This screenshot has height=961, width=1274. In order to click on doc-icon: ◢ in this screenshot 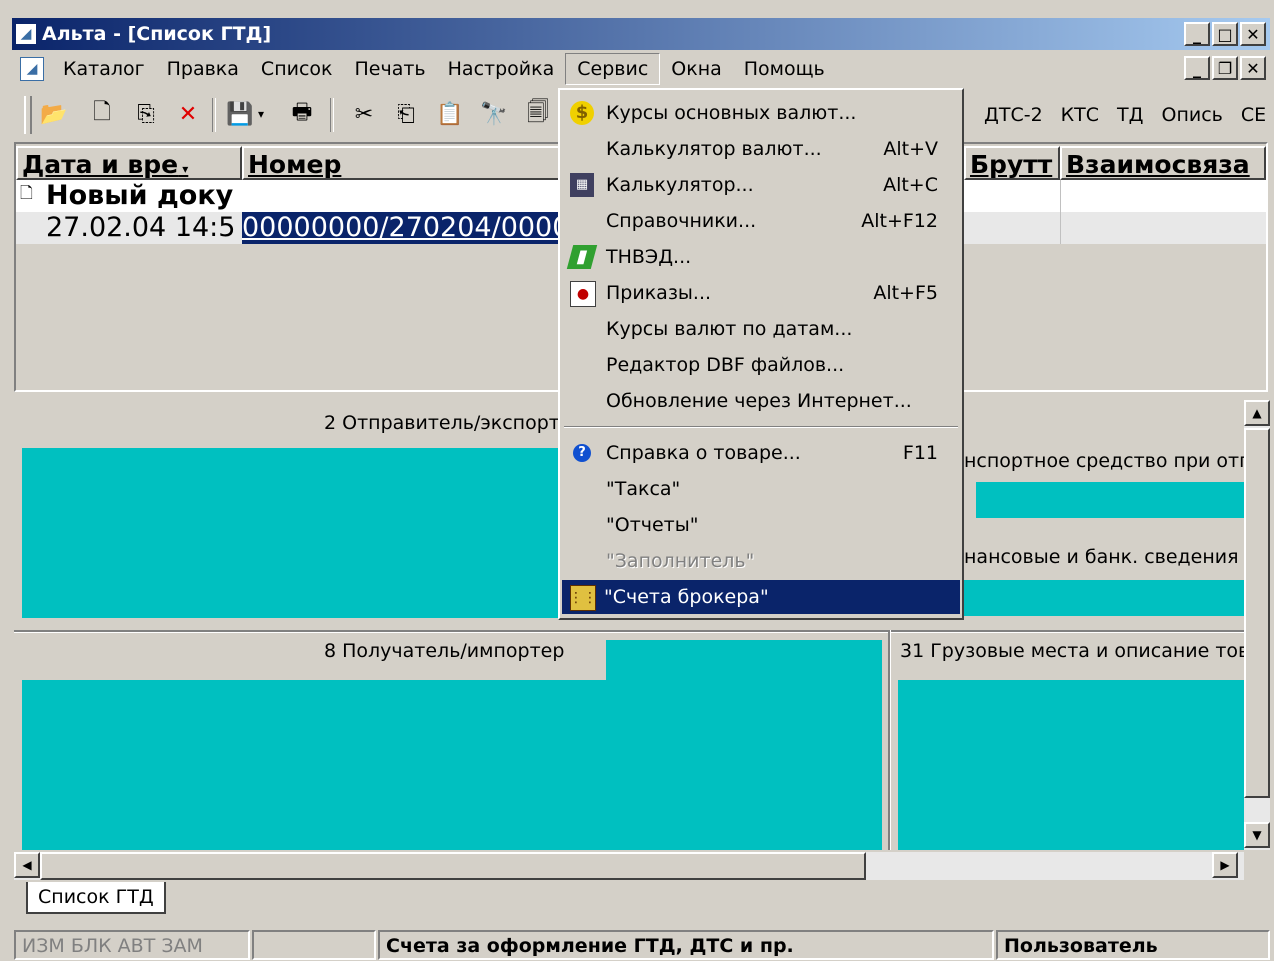, I will do `click(32, 69)`.